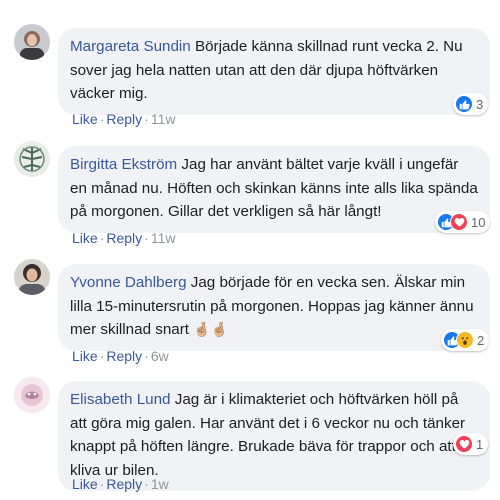  Describe the element at coordinates (160, 356) in the screenshot. I see `timestamp: 6w` at that location.